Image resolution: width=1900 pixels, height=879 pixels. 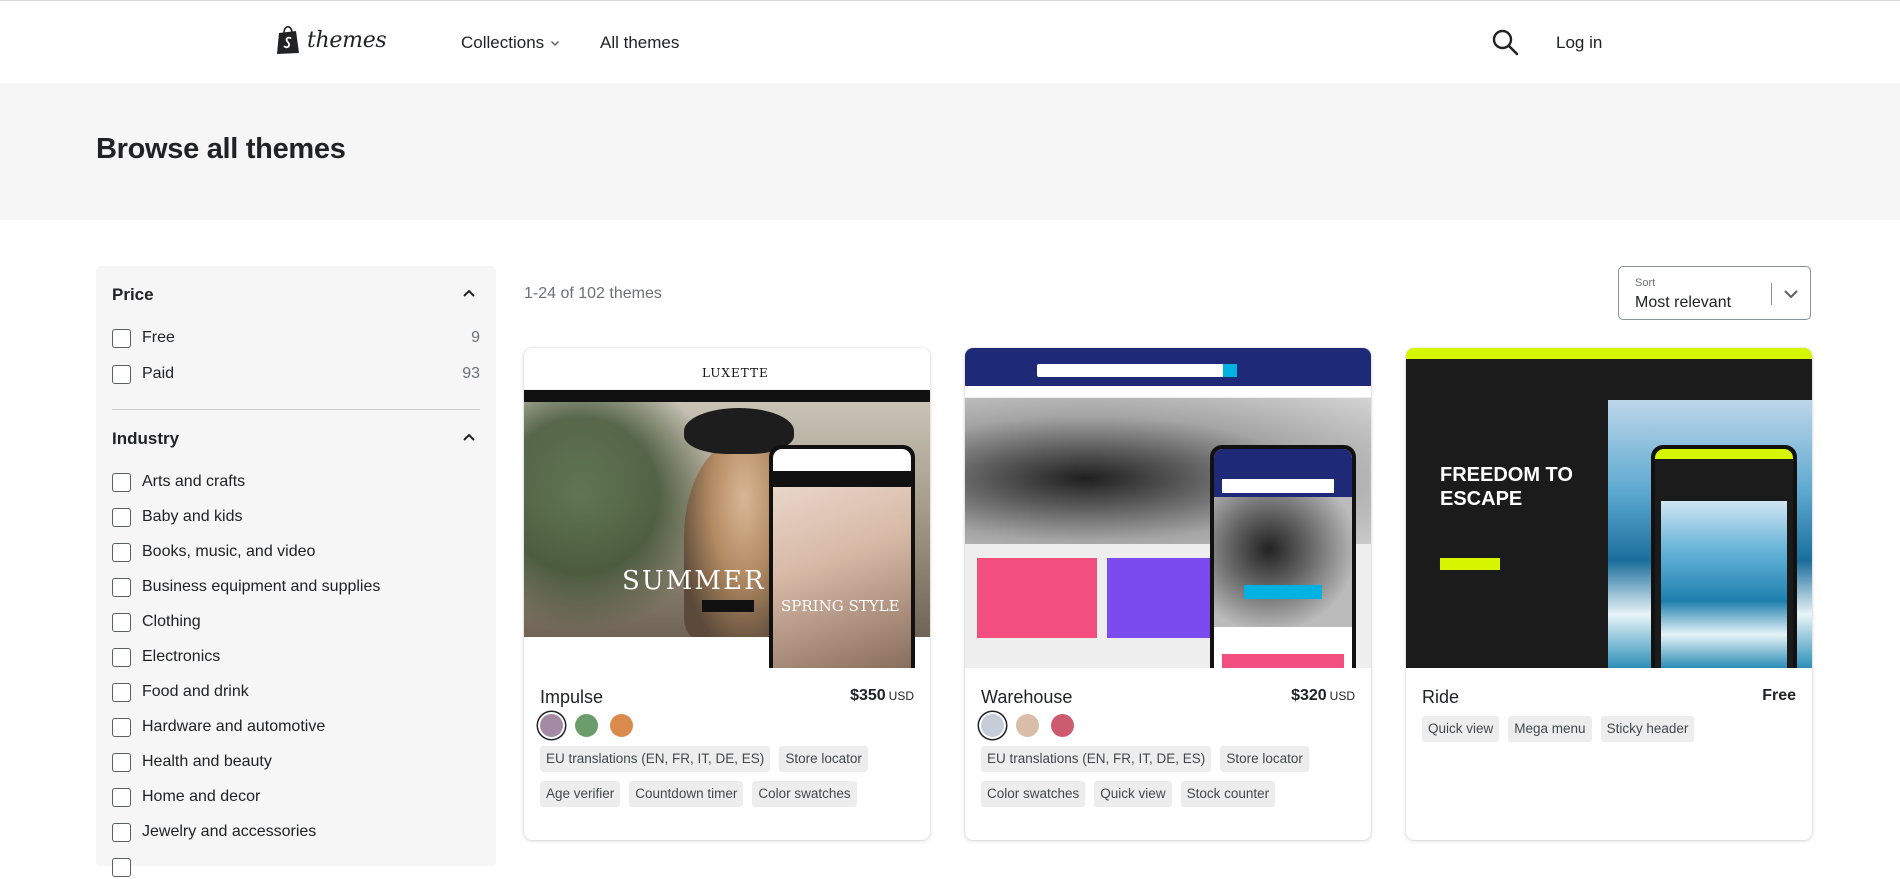 What do you see at coordinates (296, 374) in the screenshot?
I see `price-filter-paid: Paid 93` at bounding box center [296, 374].